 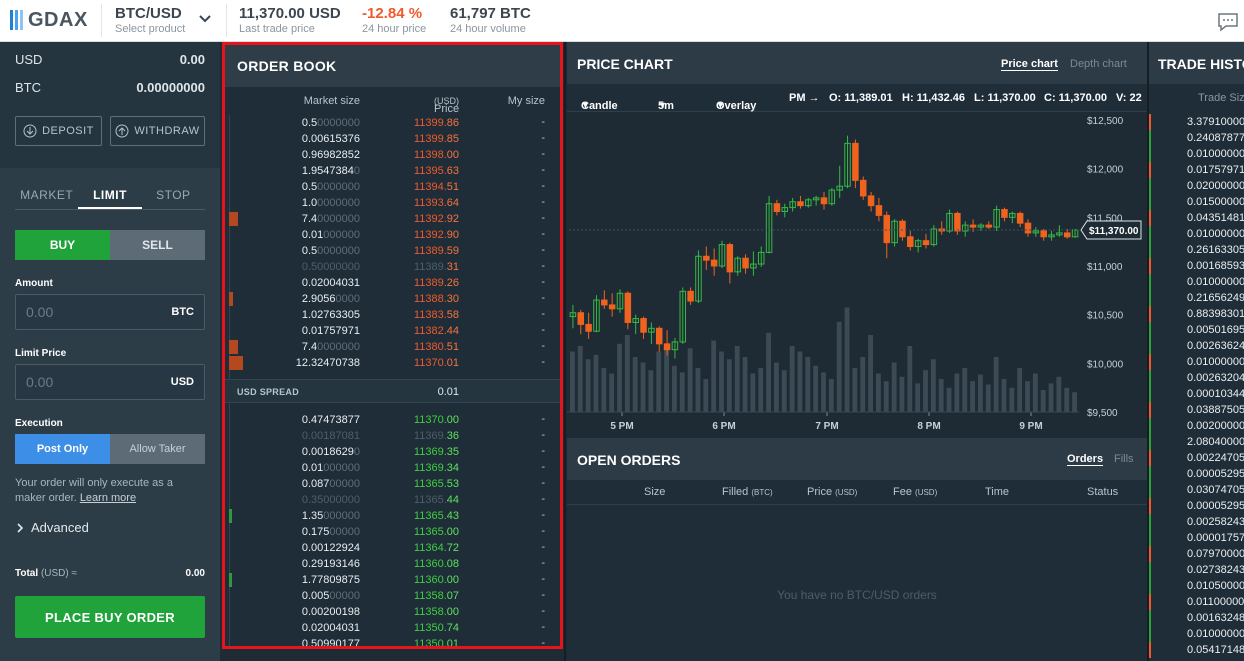 What do you see at coordinates (49, 20) in the screenshot?
I see `gdax-logo: GDAX` at bounding box center [49, 20].